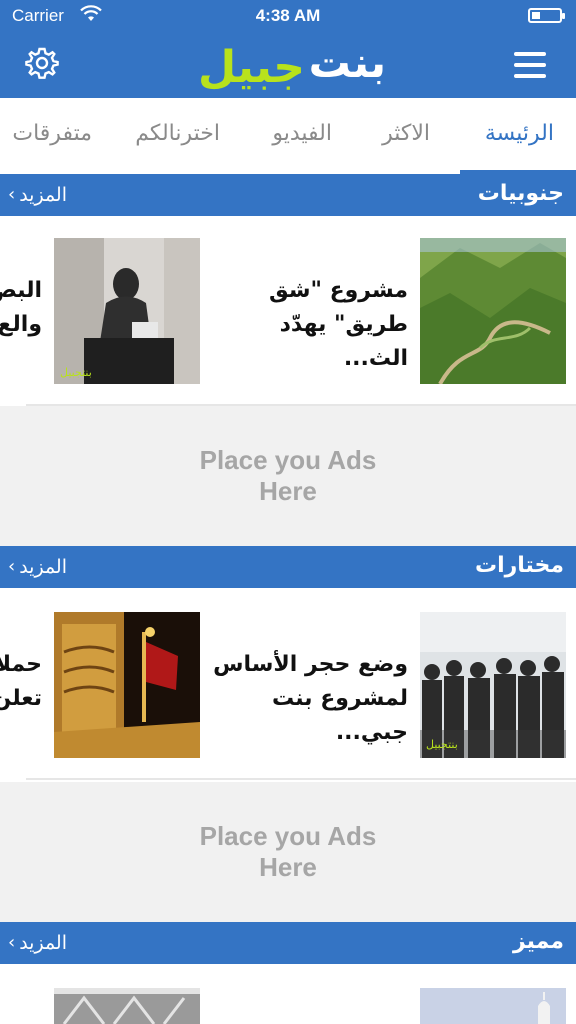 This screenshot has width=576, height=1024. I want to click on hamburger-menu-icon, so click(530, 65).